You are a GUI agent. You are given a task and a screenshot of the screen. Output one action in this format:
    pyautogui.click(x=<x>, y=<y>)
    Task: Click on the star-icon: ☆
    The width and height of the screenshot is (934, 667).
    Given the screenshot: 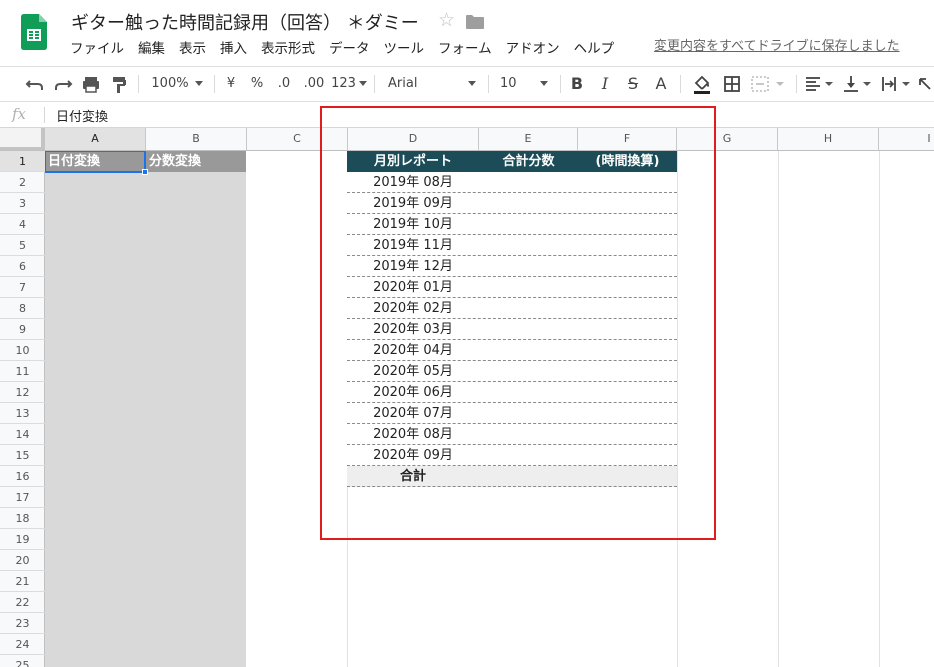 What is the action you would take?
    pyautogui.click(x=446, y=20)
    